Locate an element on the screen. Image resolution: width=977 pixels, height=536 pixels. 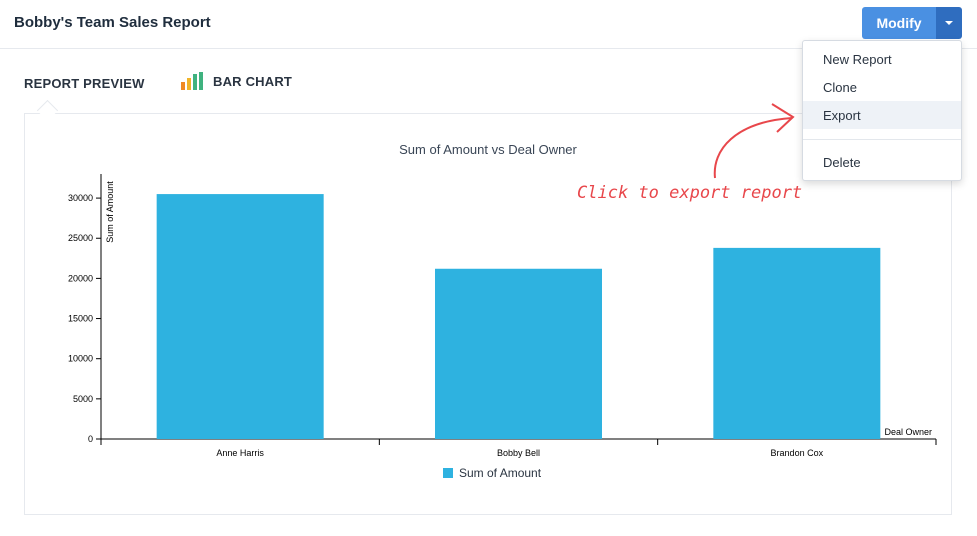
modify-dropdown-menu: New Report Clone Export Delete is located at coordinates (882, 110).